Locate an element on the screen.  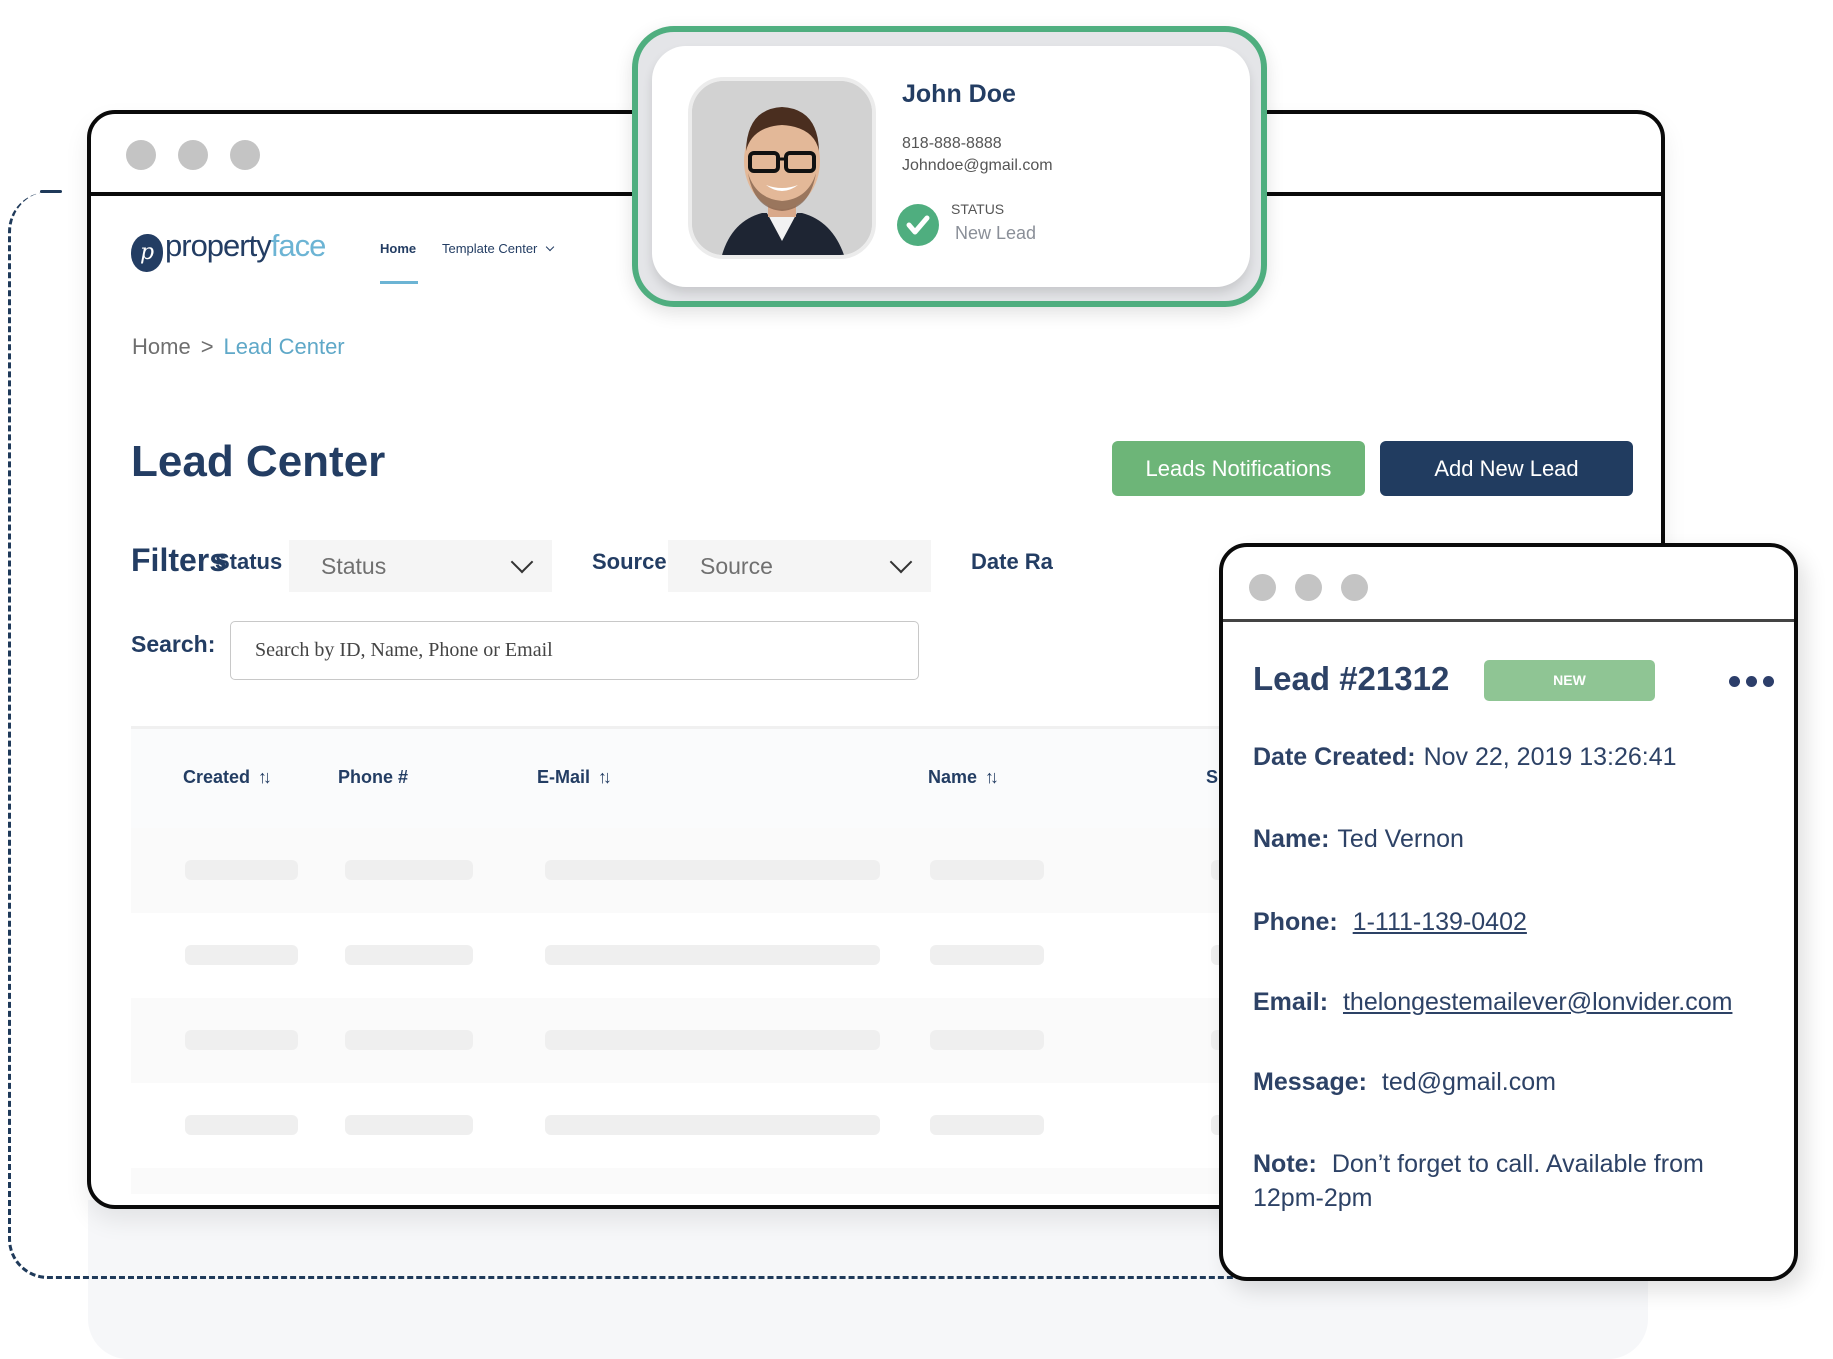
source-select: Source is located at coordinates (799, 566).